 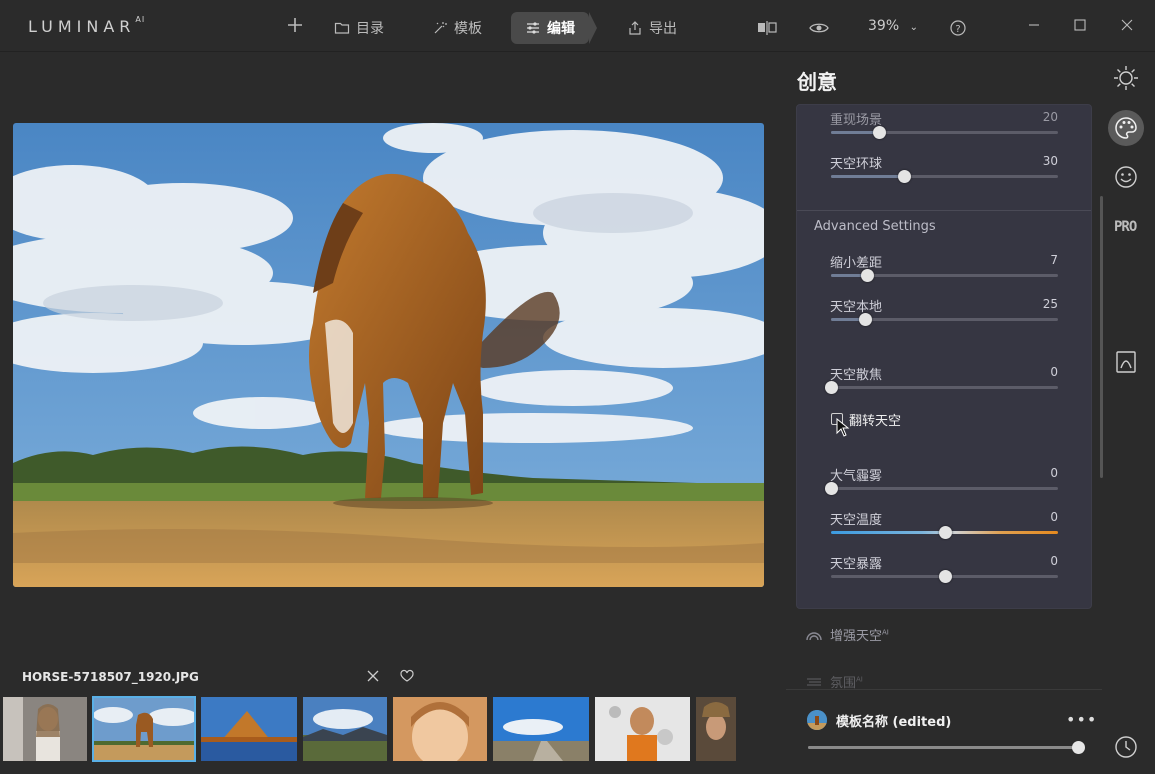 I want to click on add-photos-button, so click(x=295, y=25).